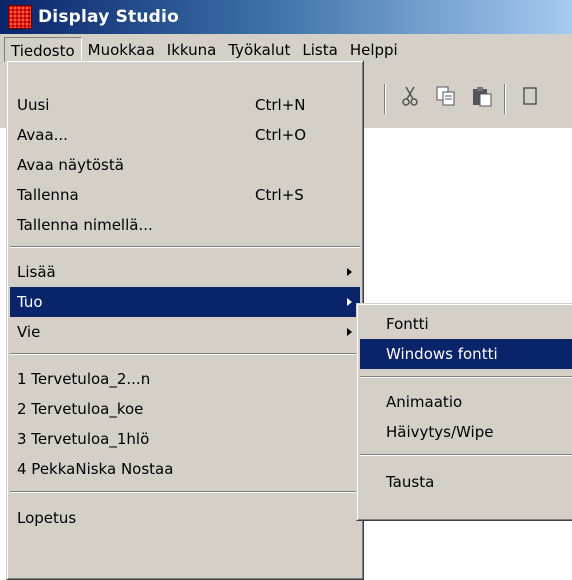 The height and width of the screenshot is (580, 572). What do you see at coordinates (20, 17) in the screenshot?
I see `display-studio-icon` at bounding box center [20, 17].